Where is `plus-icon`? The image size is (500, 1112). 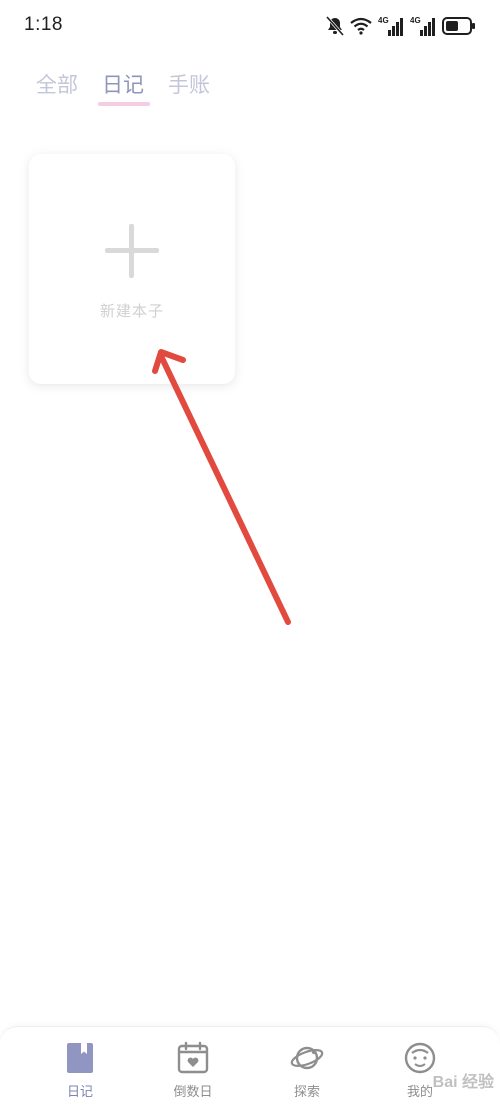 plus-icon is located at coordinates (132, 251).